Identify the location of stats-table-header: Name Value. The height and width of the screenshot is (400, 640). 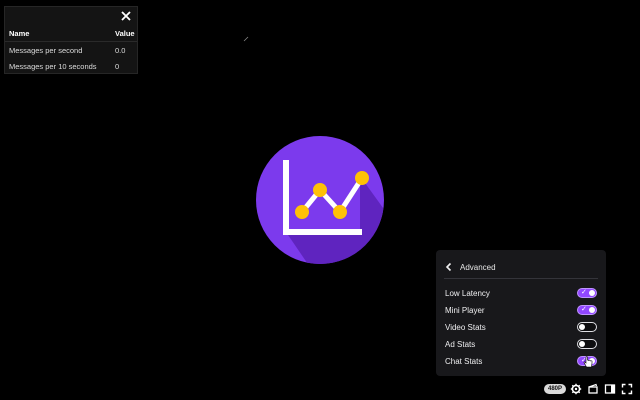
(71, 33).